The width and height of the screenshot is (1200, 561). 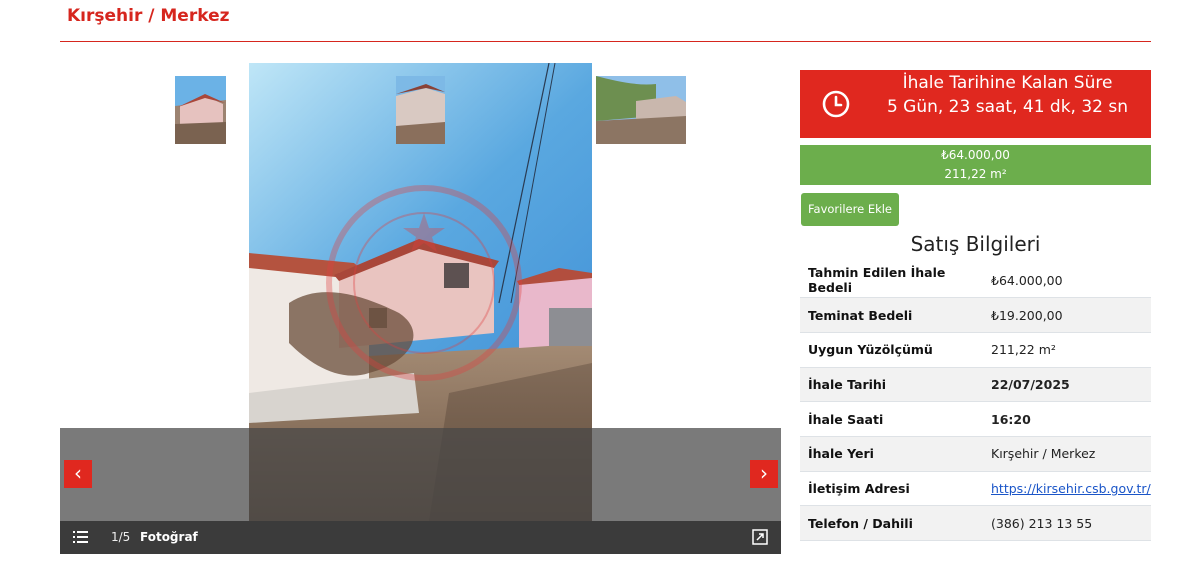 I want to click on gallery-toolbar: 1/5 Fotoğraf, so click(x=420, y=537).